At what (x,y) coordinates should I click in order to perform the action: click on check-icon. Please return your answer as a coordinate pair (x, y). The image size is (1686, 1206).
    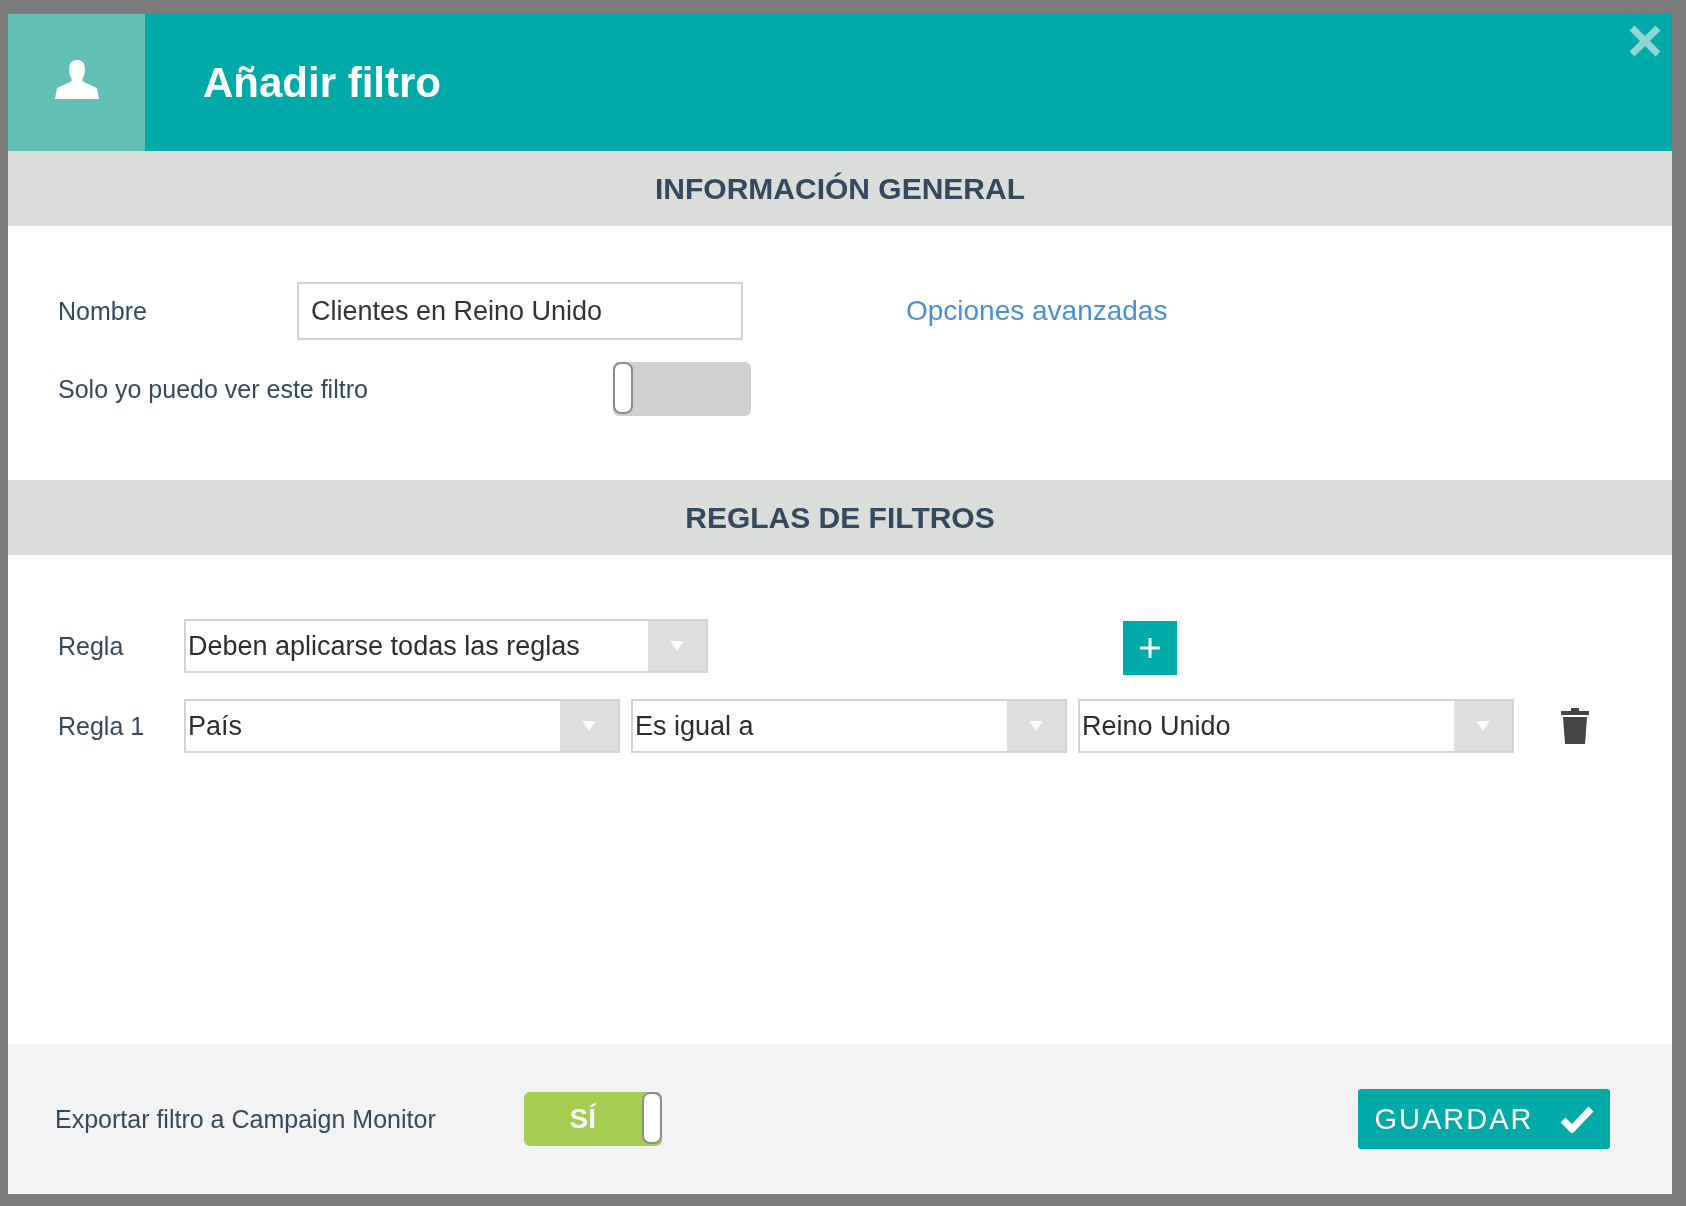
    Looking at the image, I should click on (1576, 1119).